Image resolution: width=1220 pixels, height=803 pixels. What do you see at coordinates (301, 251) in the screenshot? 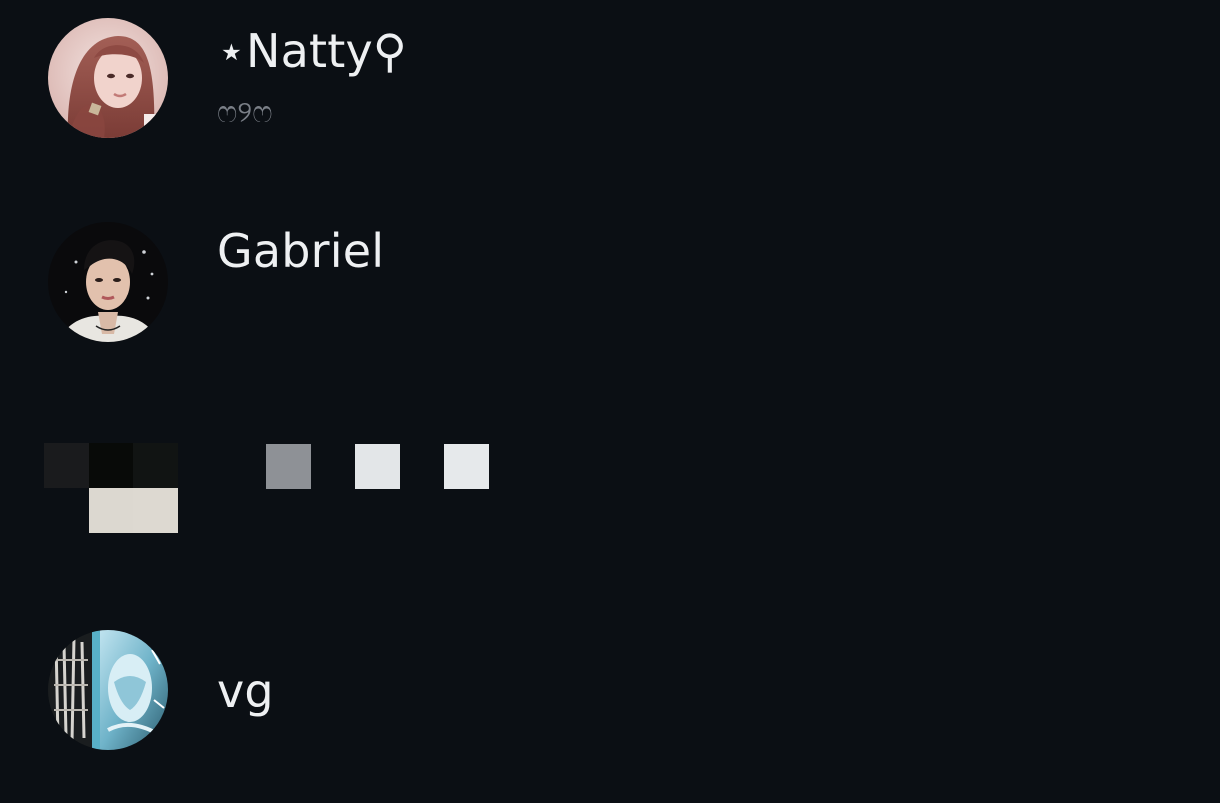
I see `contact-name: Gabriel` at bounding box center [301, 251].